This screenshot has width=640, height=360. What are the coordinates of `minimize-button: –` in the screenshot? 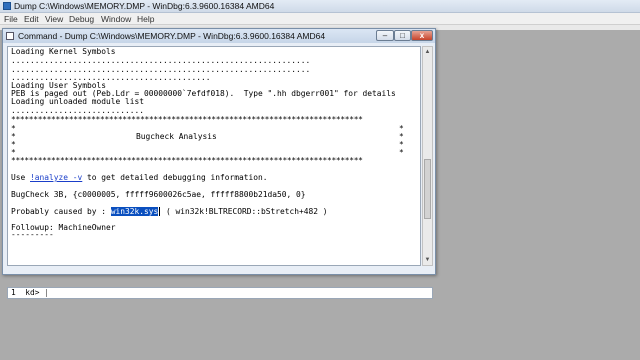 It's located at (385, 35).